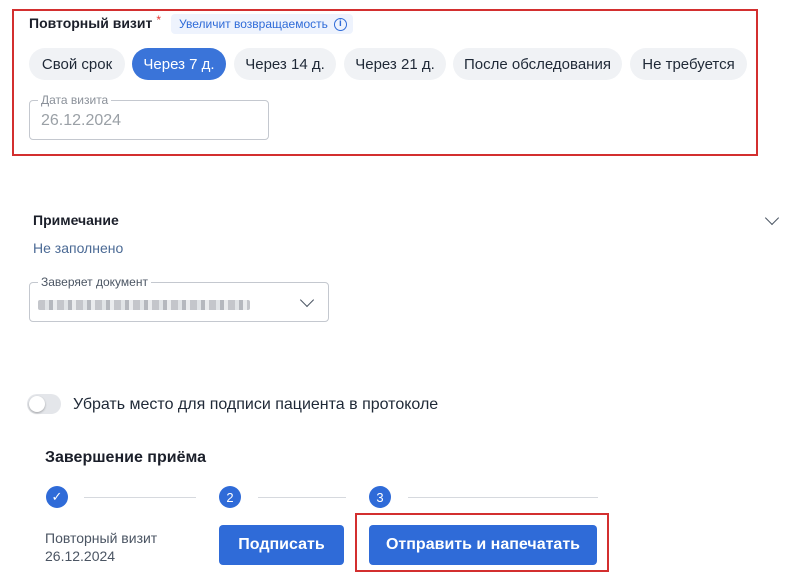 This screenshot has height=586, width=810. I want to click on visit-date-value: 26.12.2024, so click(81, 120).